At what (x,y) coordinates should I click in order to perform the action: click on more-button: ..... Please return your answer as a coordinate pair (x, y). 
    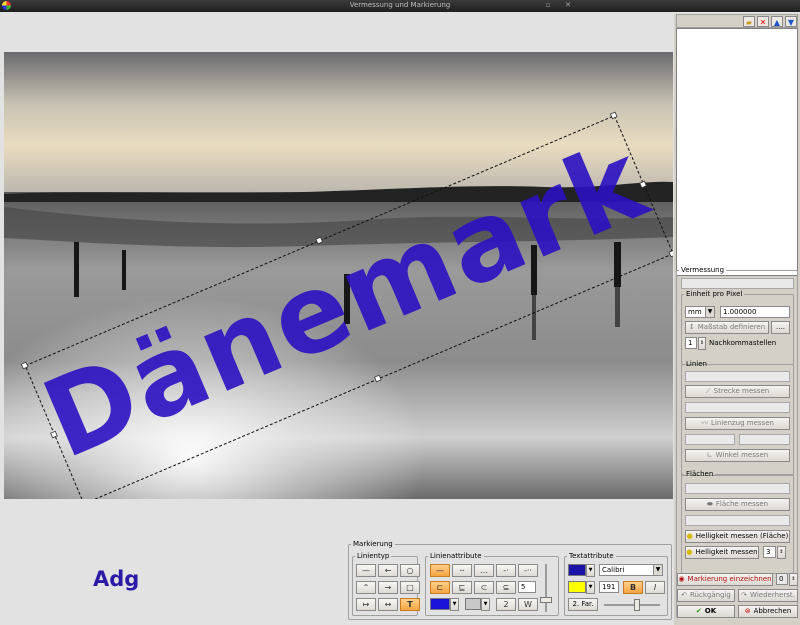
    Looking at the image, I should click on (780, 327).